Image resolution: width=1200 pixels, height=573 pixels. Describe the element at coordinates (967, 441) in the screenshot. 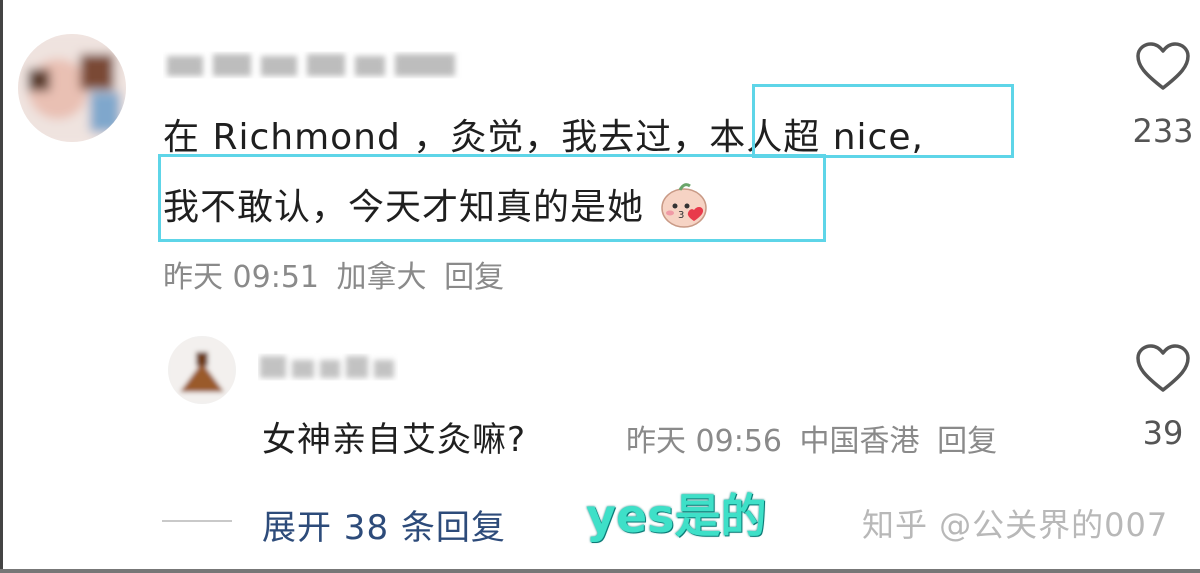

I see `reply-reply-button: 回复` at that location.